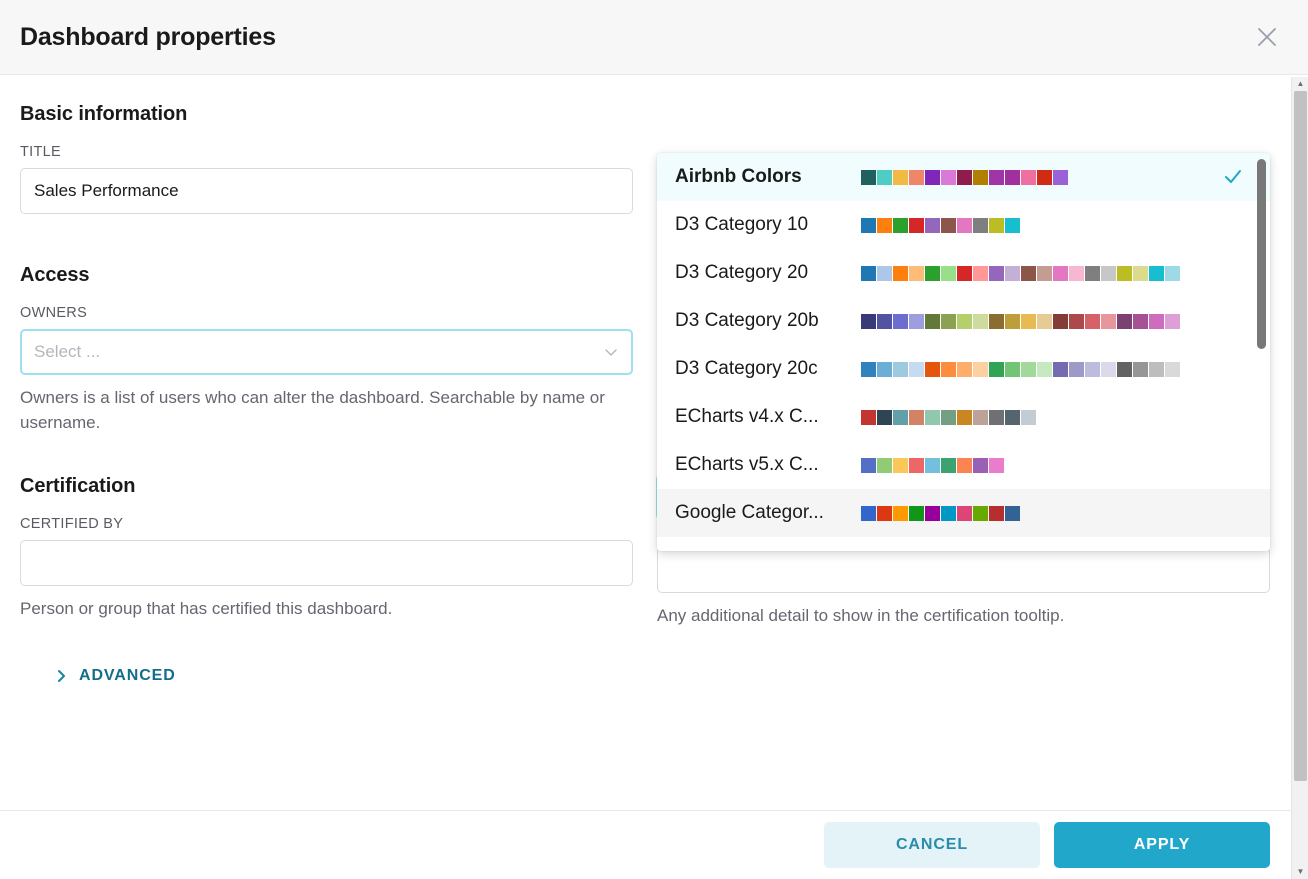 The width and height of the screenshot is (1308, 879). Describe the element at coordinates (746, 368) in the screenshot. I see `color-scheme-option-label: D3 Category 20c` at that location.